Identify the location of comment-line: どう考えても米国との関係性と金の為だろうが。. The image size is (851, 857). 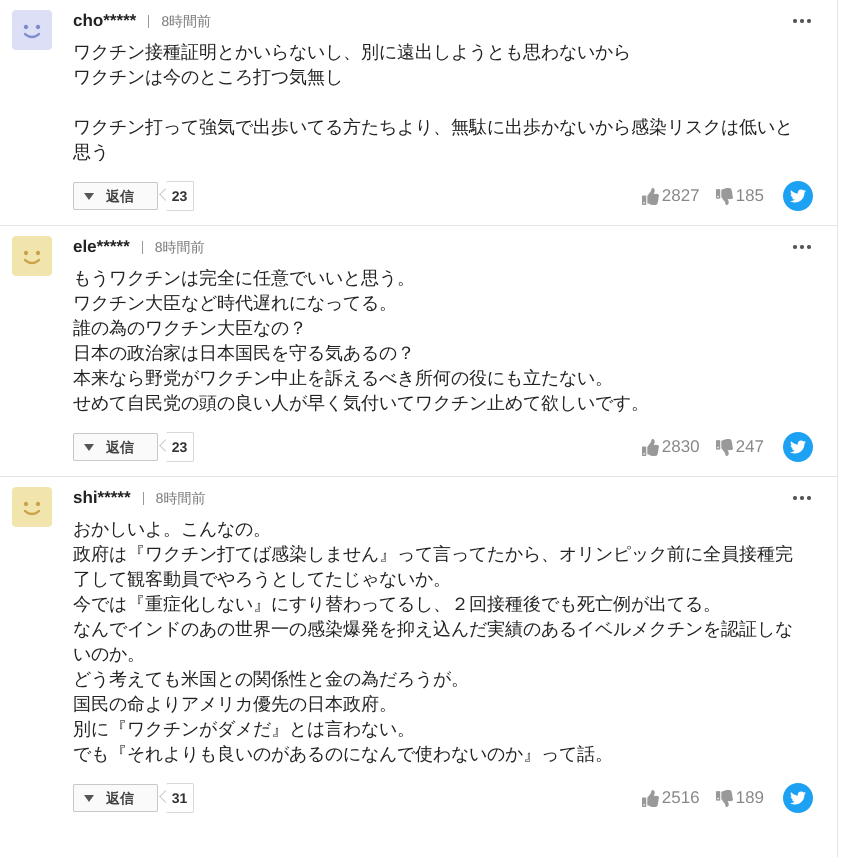
(271, 679).